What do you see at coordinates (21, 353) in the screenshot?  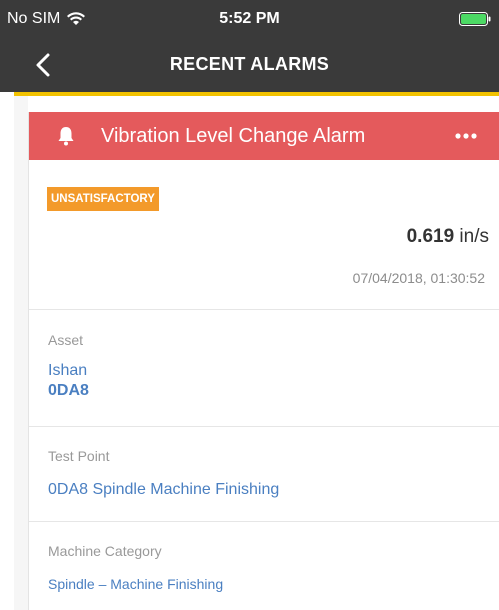 I see `card-gutter` at bounding box center [21, 353].